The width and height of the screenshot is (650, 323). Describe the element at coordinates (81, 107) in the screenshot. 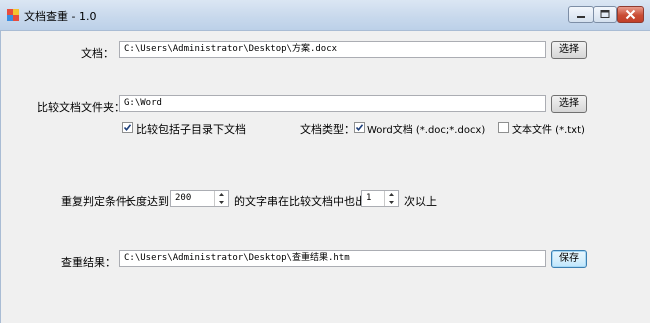

I see `compare-folder-label: 比较文档文件夹：` at that location.